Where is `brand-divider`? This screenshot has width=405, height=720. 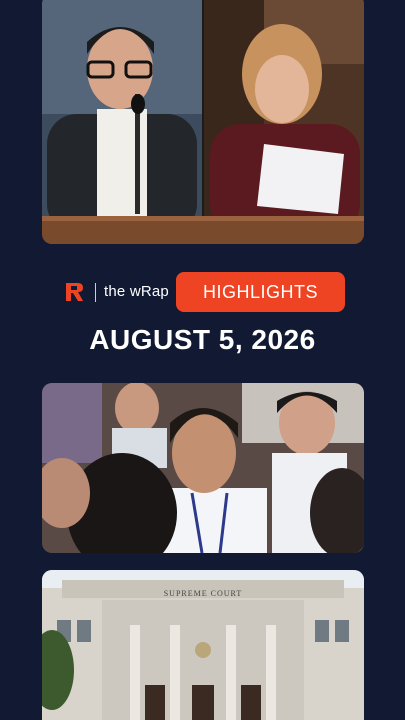
brand-divider is located at coordinates (95, 292).